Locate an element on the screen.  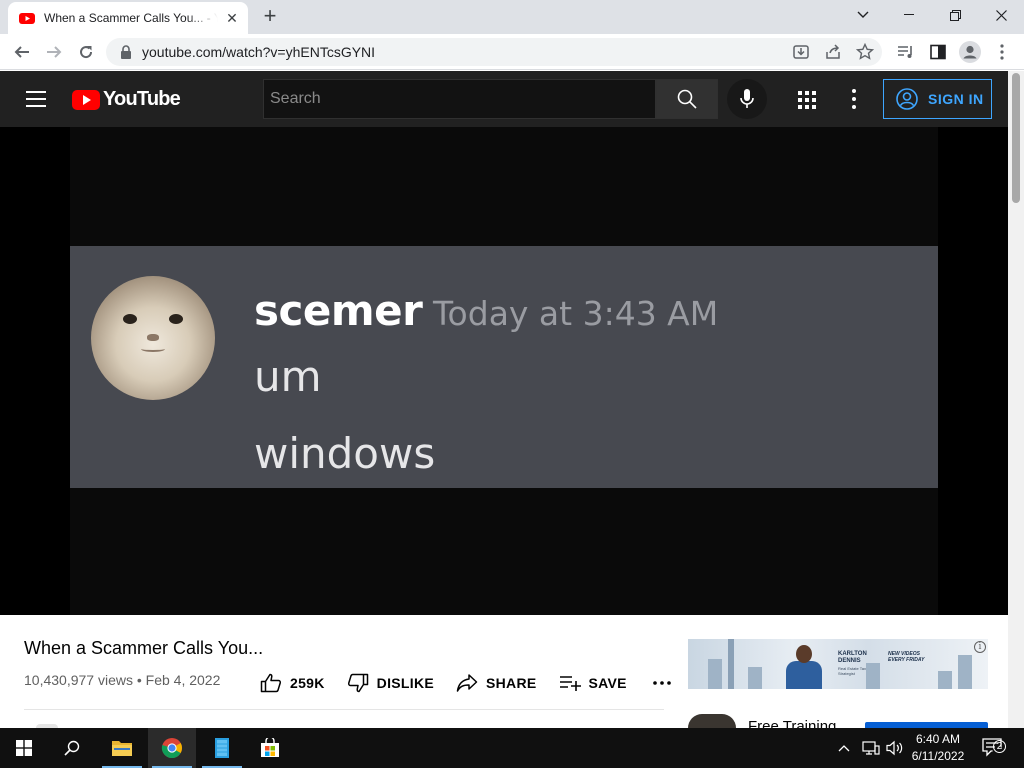
browser-toolbar: youtube.com/watch?v=yhENTcsGYNI is located at coordinates (512, 52).